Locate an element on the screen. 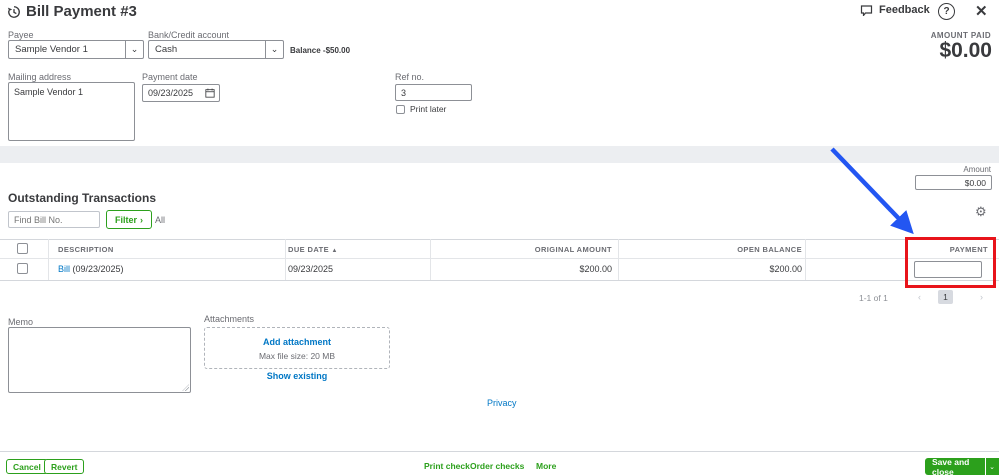 This screenshot has height=476, width=999. ref-no-field is located at coordinates (433, 92).